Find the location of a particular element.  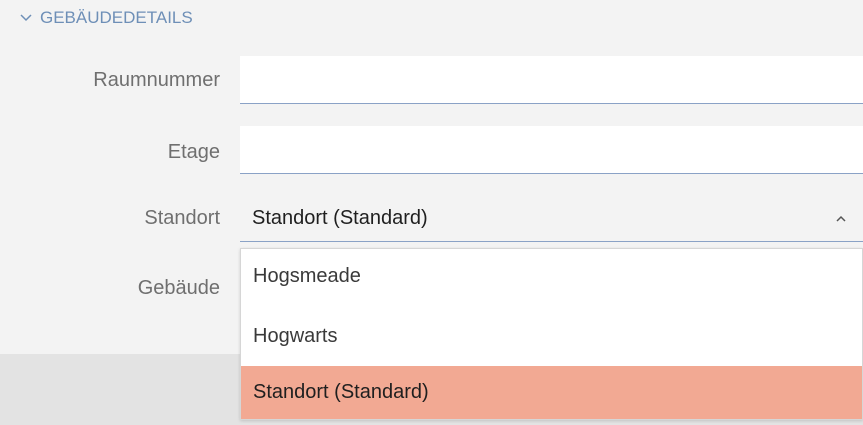

standort-label: Standort is located at coordinates (182, 218).